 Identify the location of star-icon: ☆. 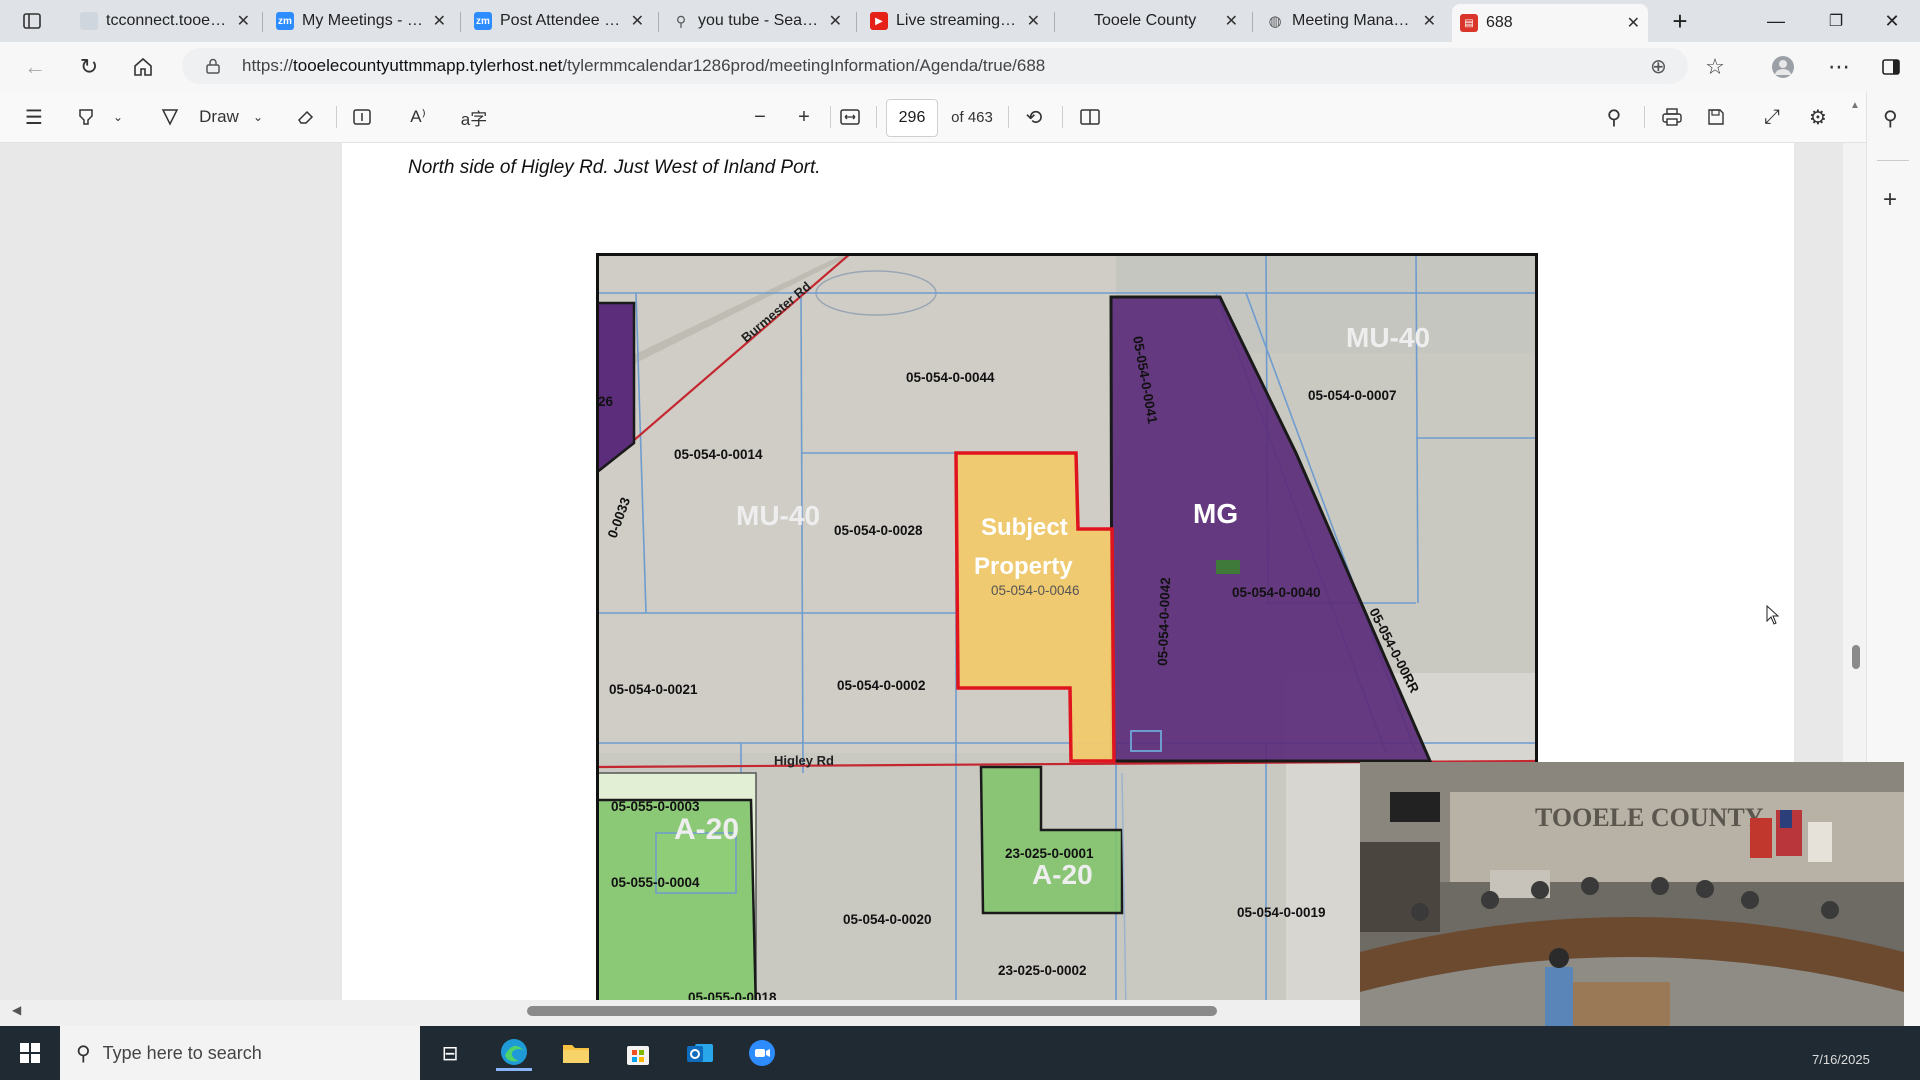
(1715, 66).